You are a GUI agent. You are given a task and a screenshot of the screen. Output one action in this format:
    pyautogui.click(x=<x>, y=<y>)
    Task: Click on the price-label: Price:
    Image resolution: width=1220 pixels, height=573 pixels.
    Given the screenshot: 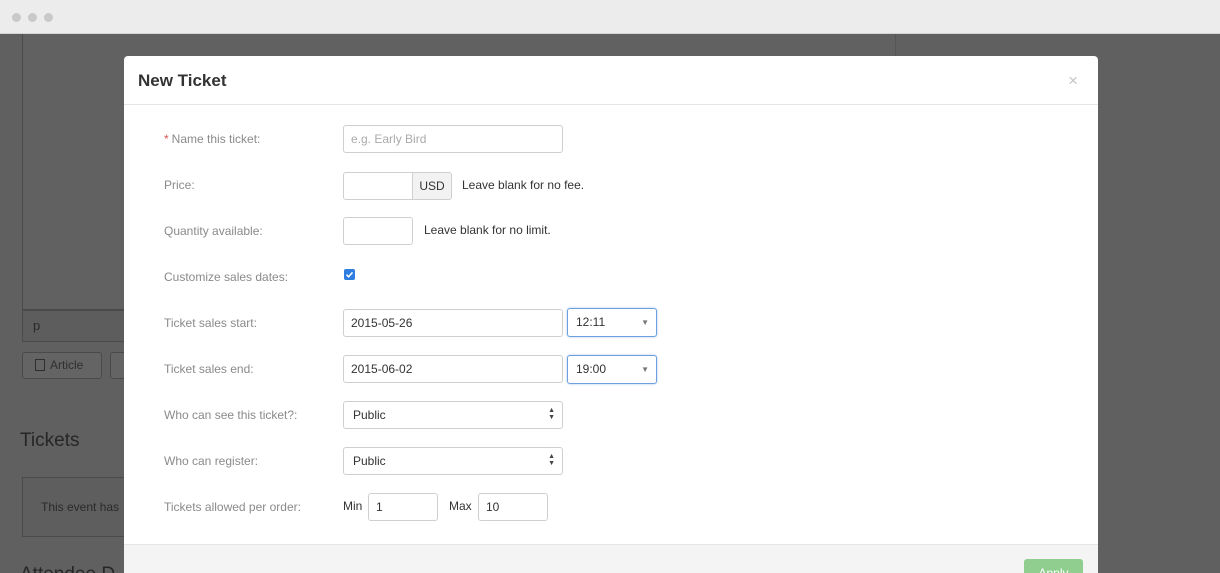 What is the action you would take?
    pyautogui.click(x=179, y=185)
    